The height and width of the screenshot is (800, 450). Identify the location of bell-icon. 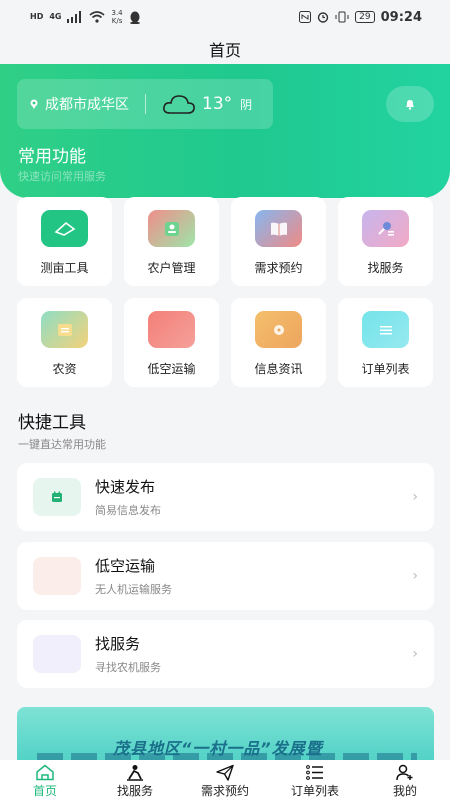
(410, 104).